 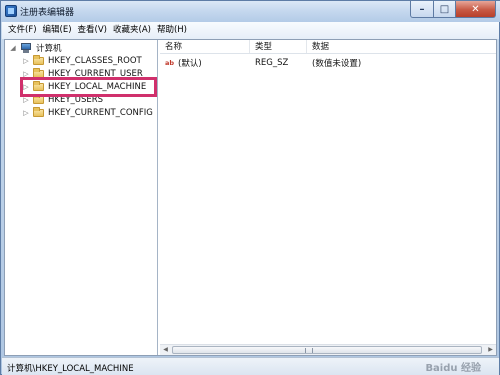 I want to click on scroll-left-icon: ◀, so click(x=165, y=350).